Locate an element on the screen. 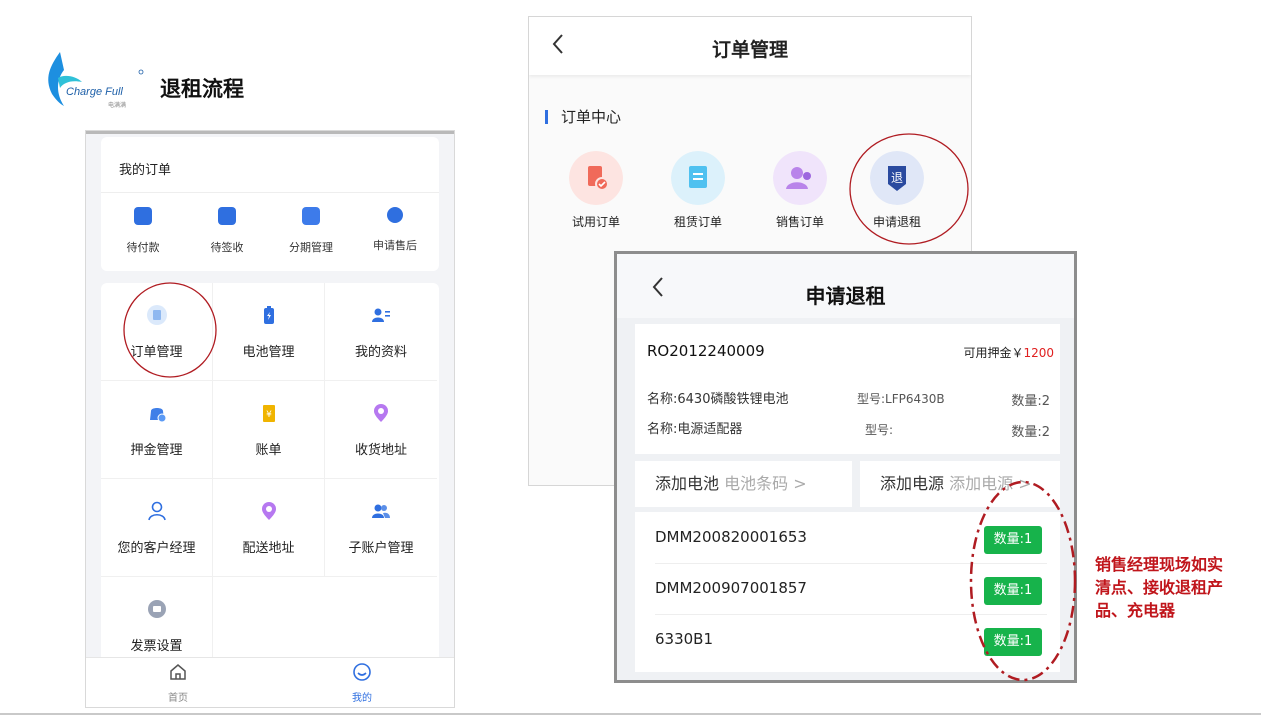  logo-subtext: 电满满 is located at coordinates (117, 105).